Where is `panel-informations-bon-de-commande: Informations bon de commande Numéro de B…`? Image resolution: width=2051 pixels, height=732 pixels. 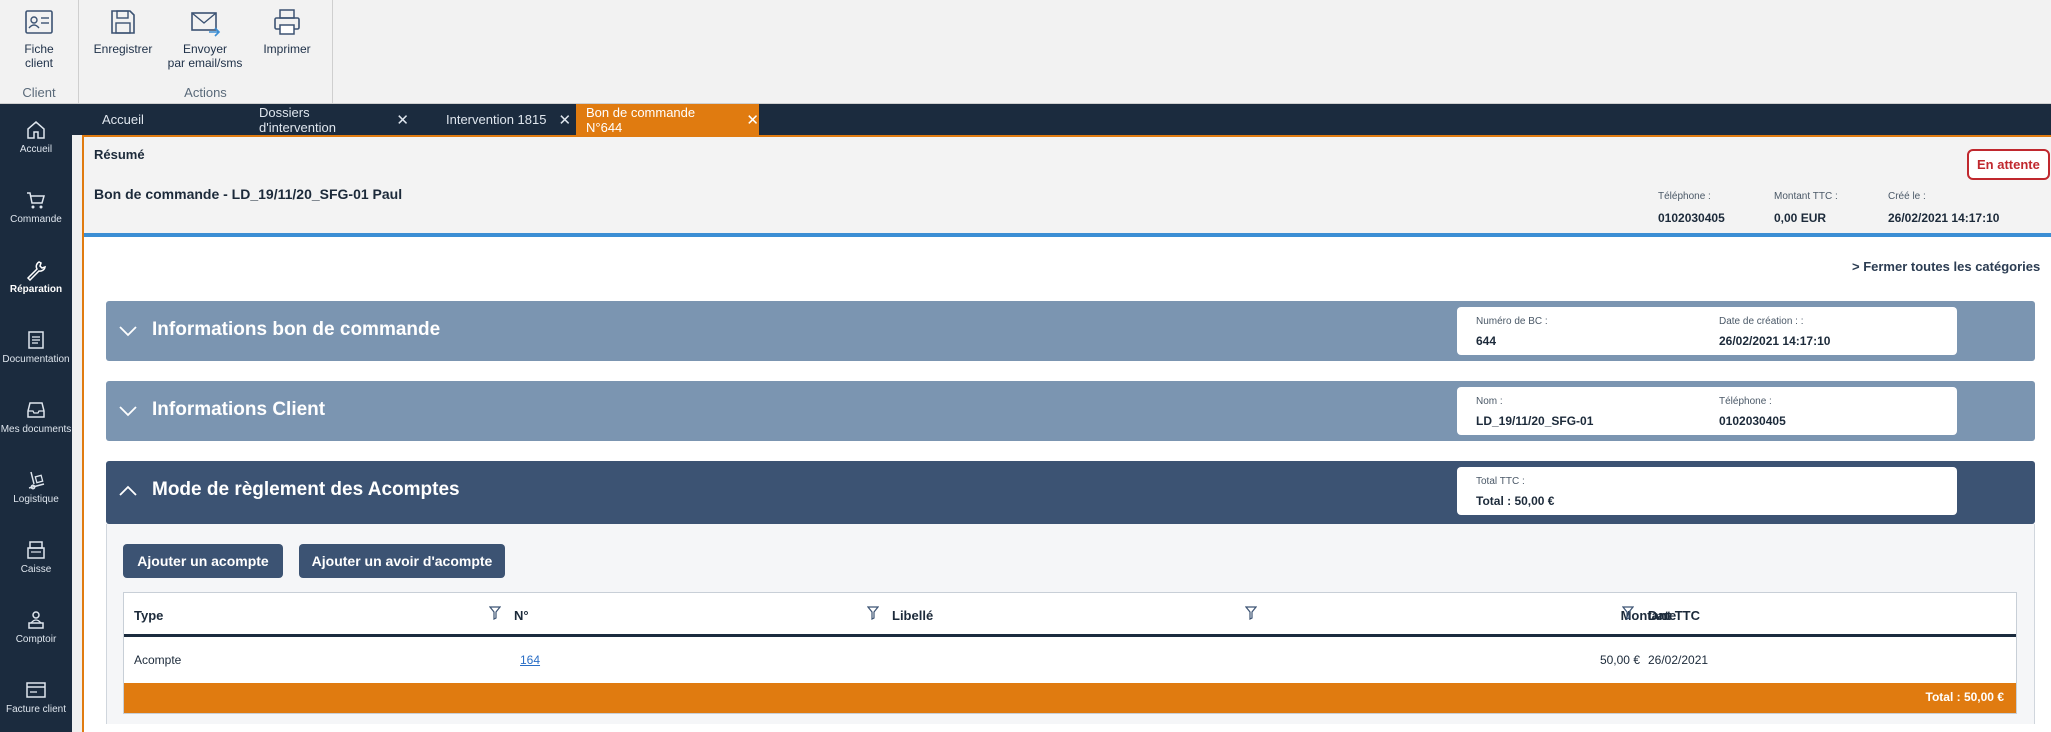 panel-informations-bon-de-commande: Informations bon de commande Numéro de B… is located at coordinates (1070, 331).